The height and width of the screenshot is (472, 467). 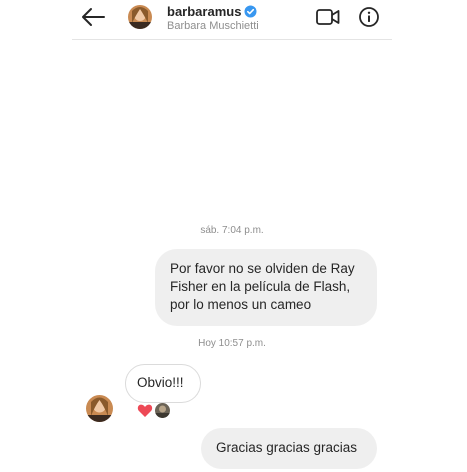 What do you see at coordinates (241, 304) in the screenshot?
I see `message-line: por lo menos un cameo` at bounding box center [241, 304].